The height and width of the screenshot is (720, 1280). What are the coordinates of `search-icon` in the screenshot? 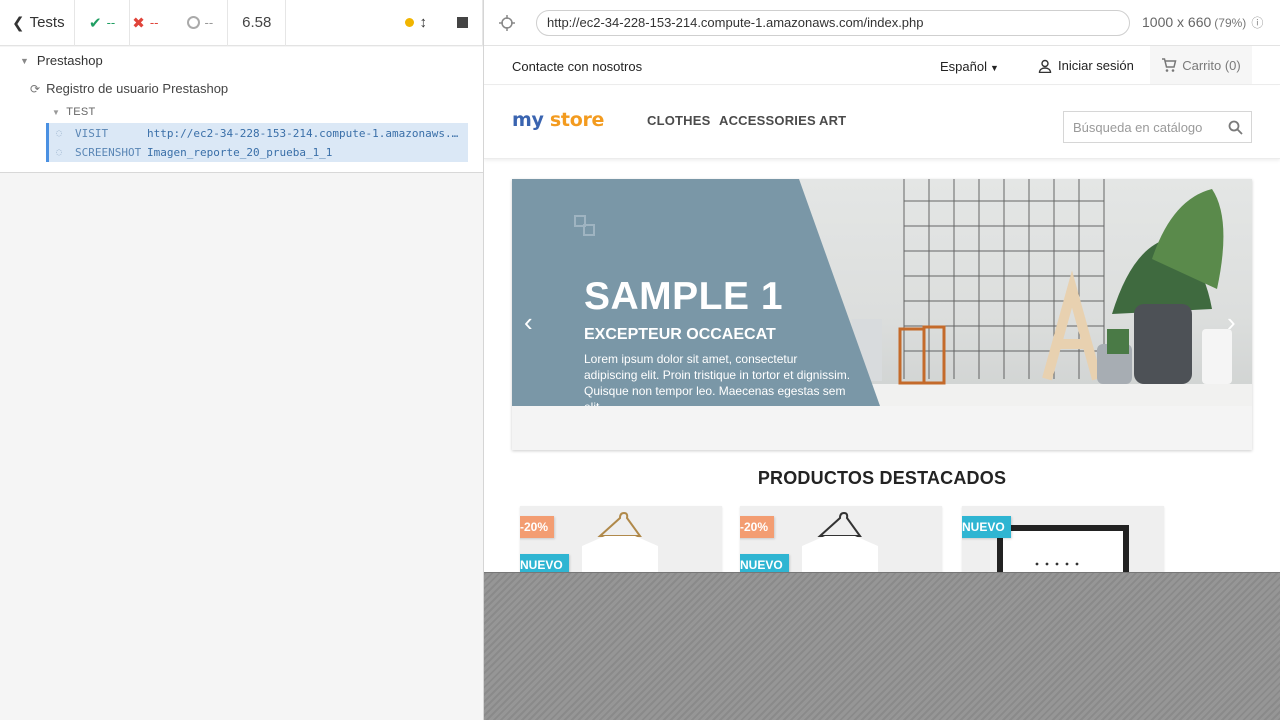 It's located at (1235, 127).